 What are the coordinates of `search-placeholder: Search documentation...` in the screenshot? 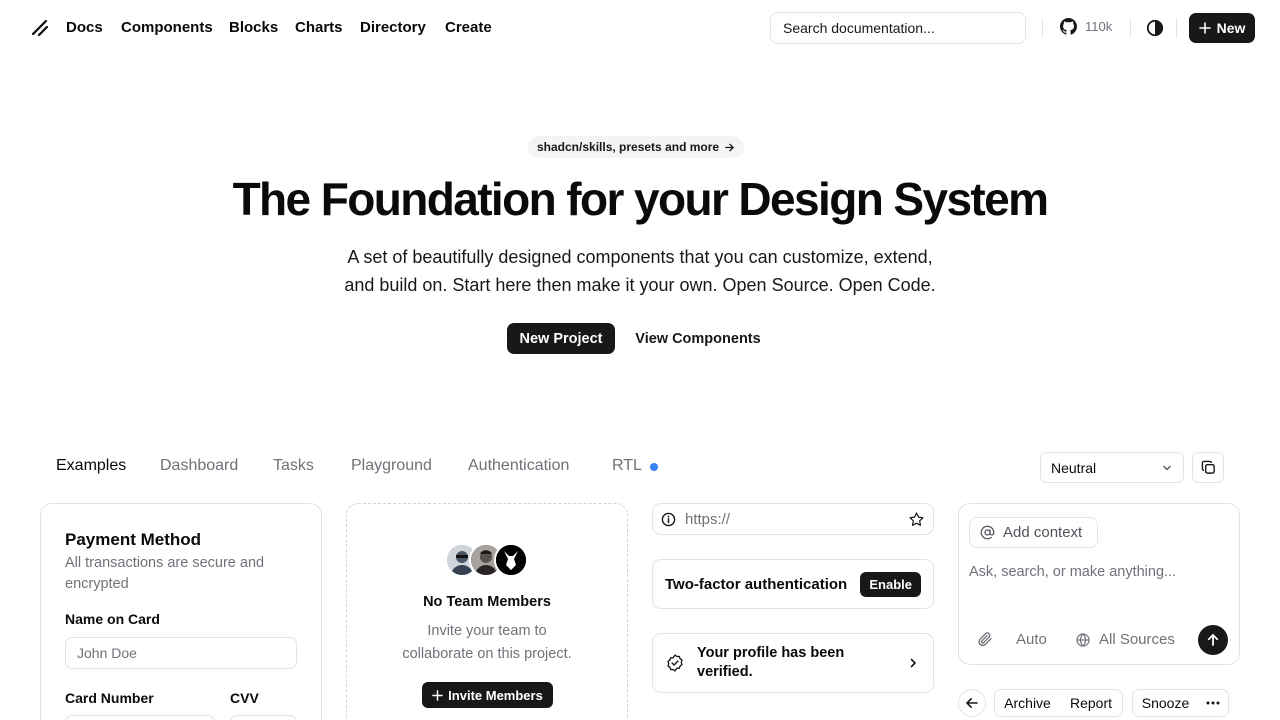 It's located at (859, 28).